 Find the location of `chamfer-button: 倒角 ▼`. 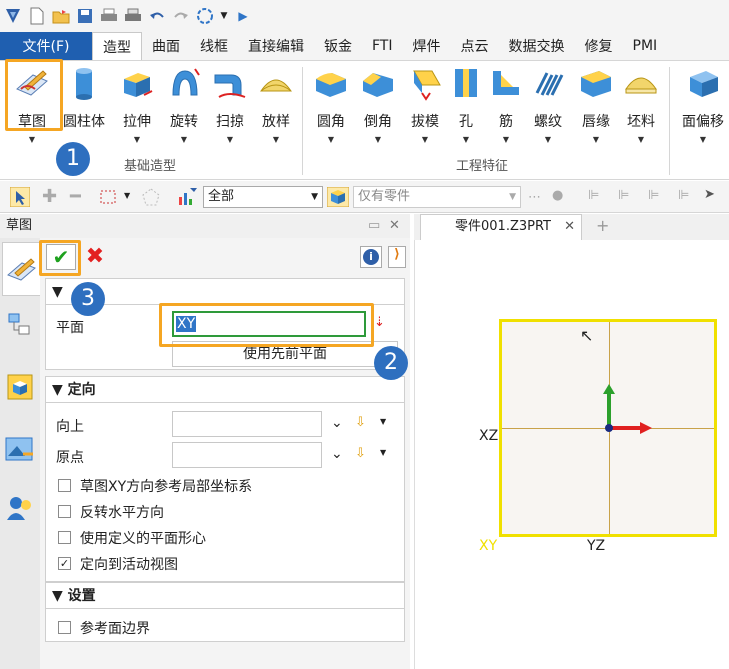

chamfer-button: 倒角 ▼ is located at coordinates (378, 104).